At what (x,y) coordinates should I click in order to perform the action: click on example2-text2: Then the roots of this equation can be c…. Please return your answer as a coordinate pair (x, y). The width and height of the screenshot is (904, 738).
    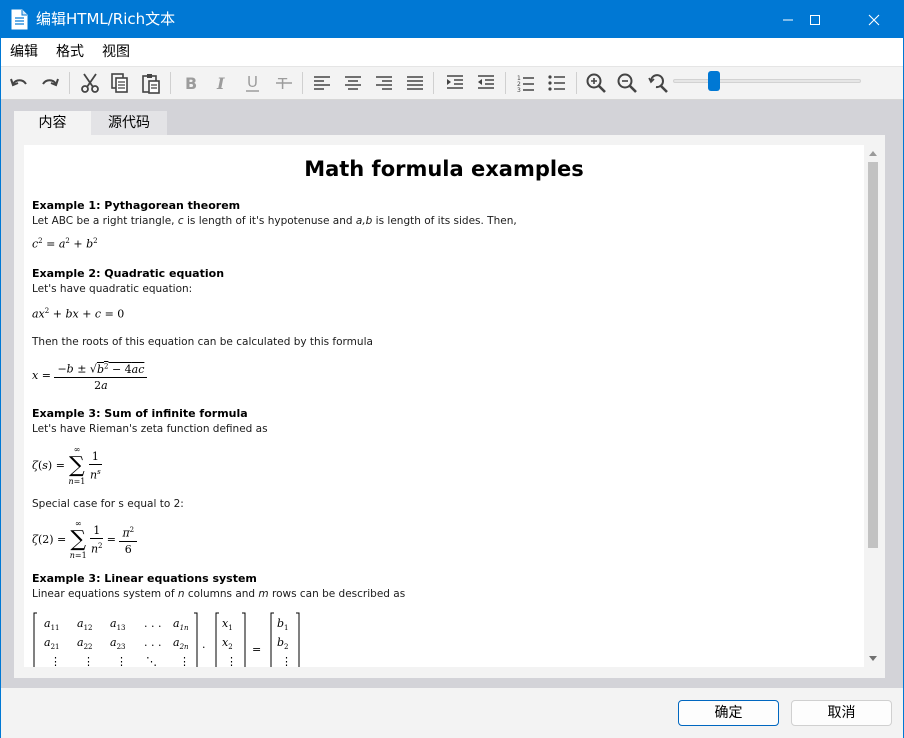
    Looking at the image, I should click on (202, 342).